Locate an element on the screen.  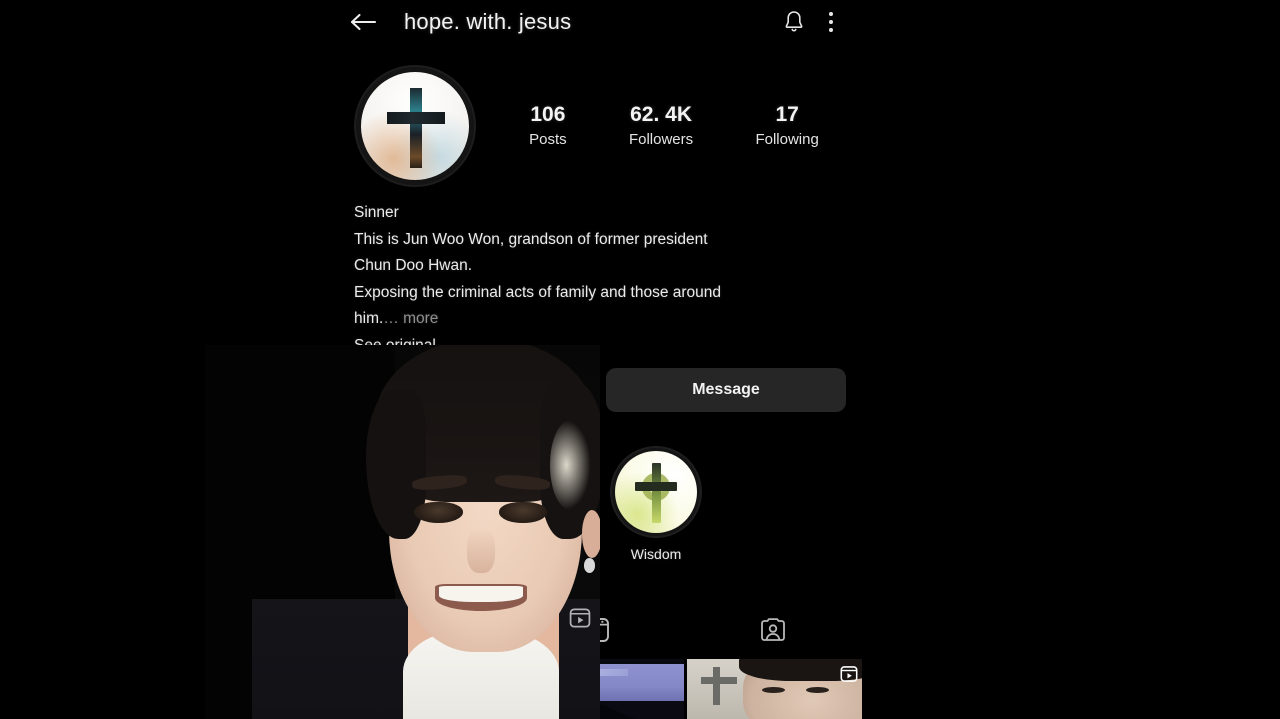
followers-count: 62. 4K is located at coordinates (661, 115).